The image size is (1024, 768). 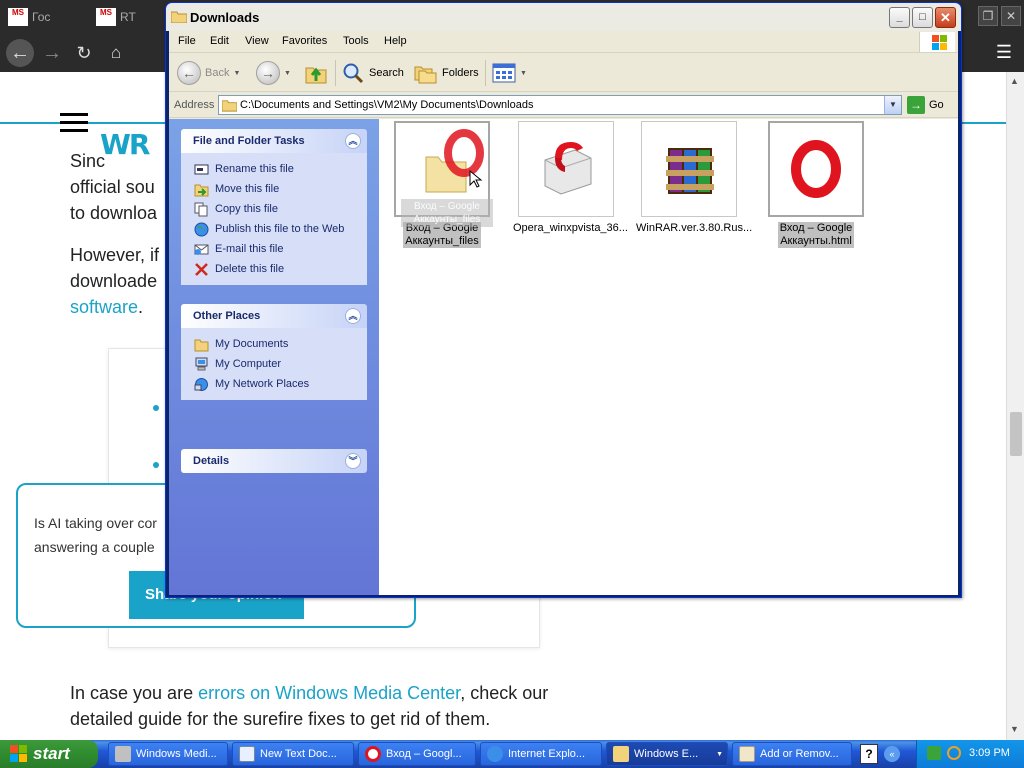 What do you see at coordinates (41, 17) in the screenshot?
I see `browser-tab-label: Гос` at bounding box center [41, 17].